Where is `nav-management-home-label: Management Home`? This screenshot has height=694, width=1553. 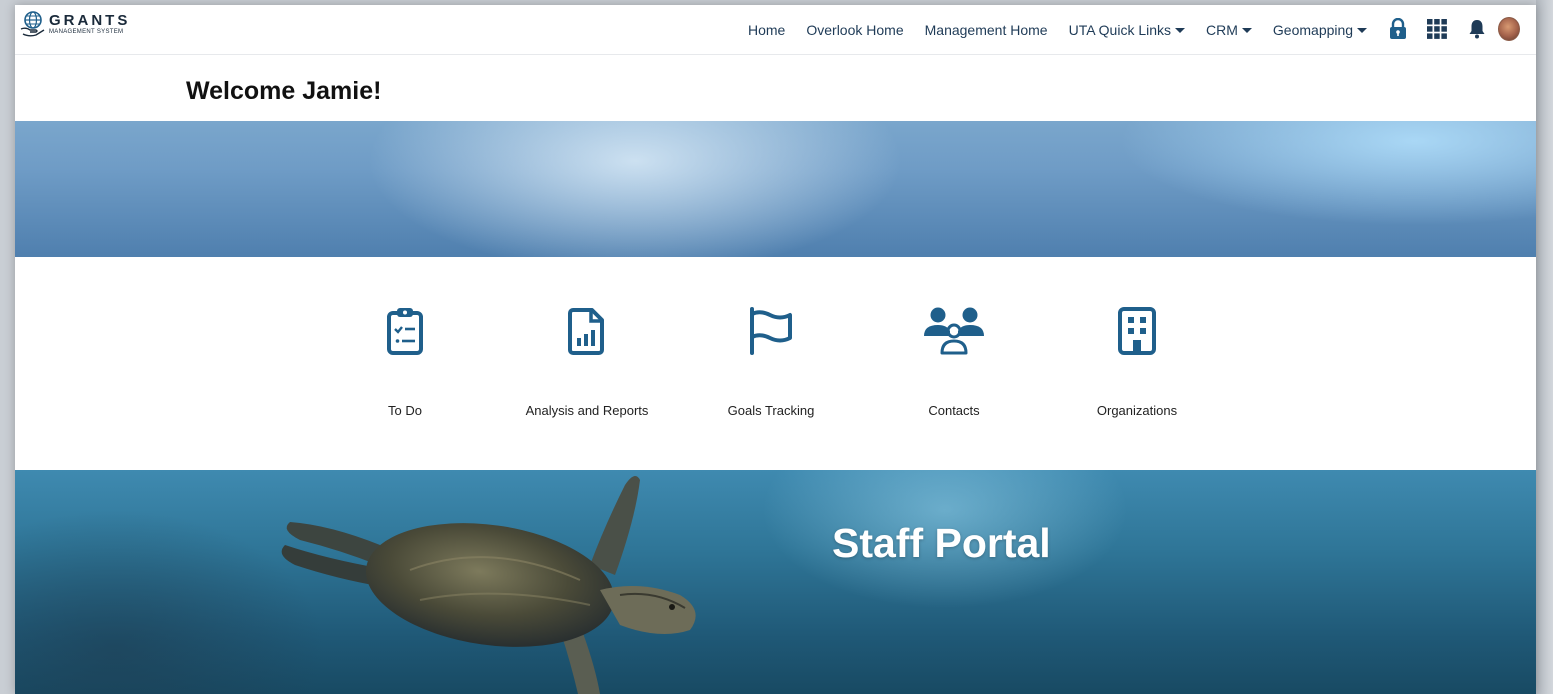 nav-management-home-label: Management Home is located at coordinates (986, 30).